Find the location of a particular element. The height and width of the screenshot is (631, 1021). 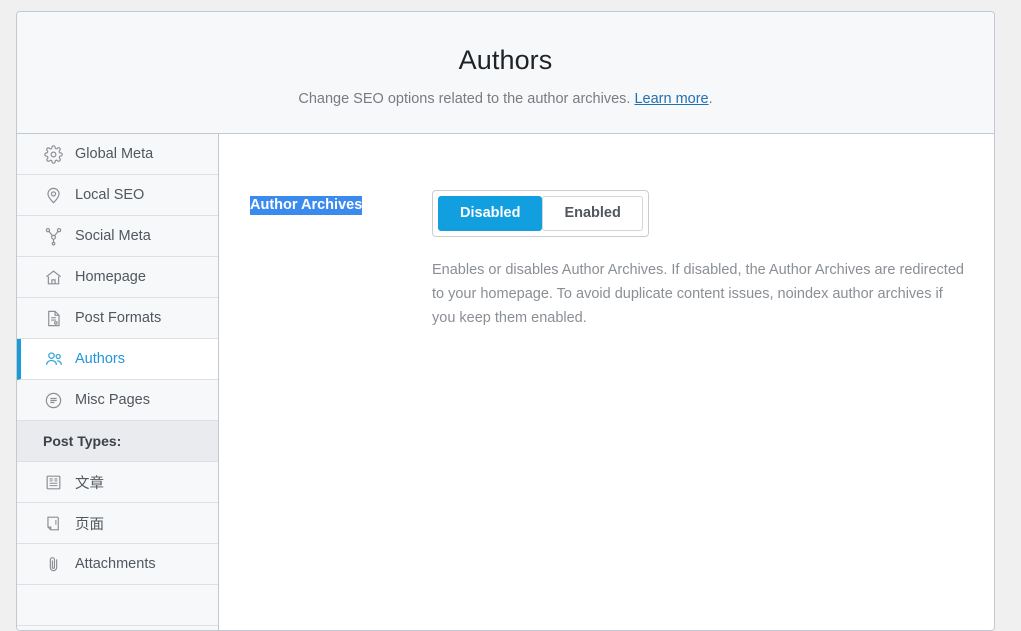

sidebar-item-global-meta: Global Meta is located at coordinates (117, 155).